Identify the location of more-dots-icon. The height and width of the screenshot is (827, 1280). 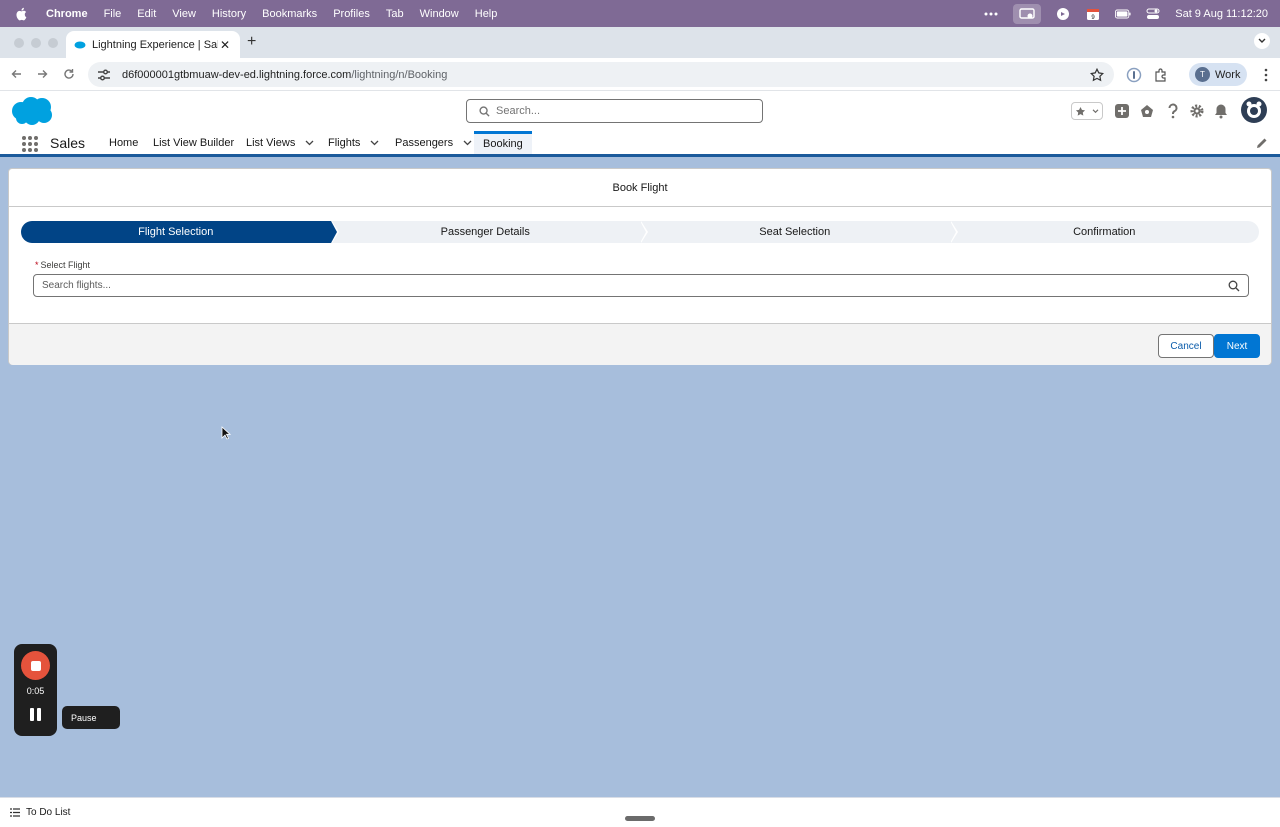
(991, 14).